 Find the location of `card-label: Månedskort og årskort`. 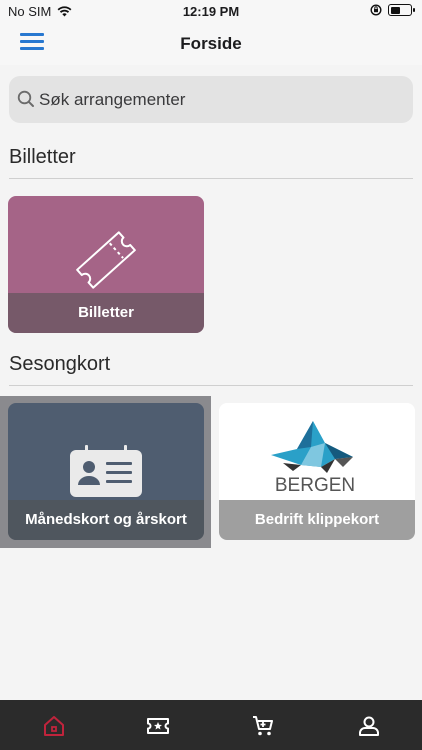

card-label: Månedskort og årskort is located at coordinates (106, 520).